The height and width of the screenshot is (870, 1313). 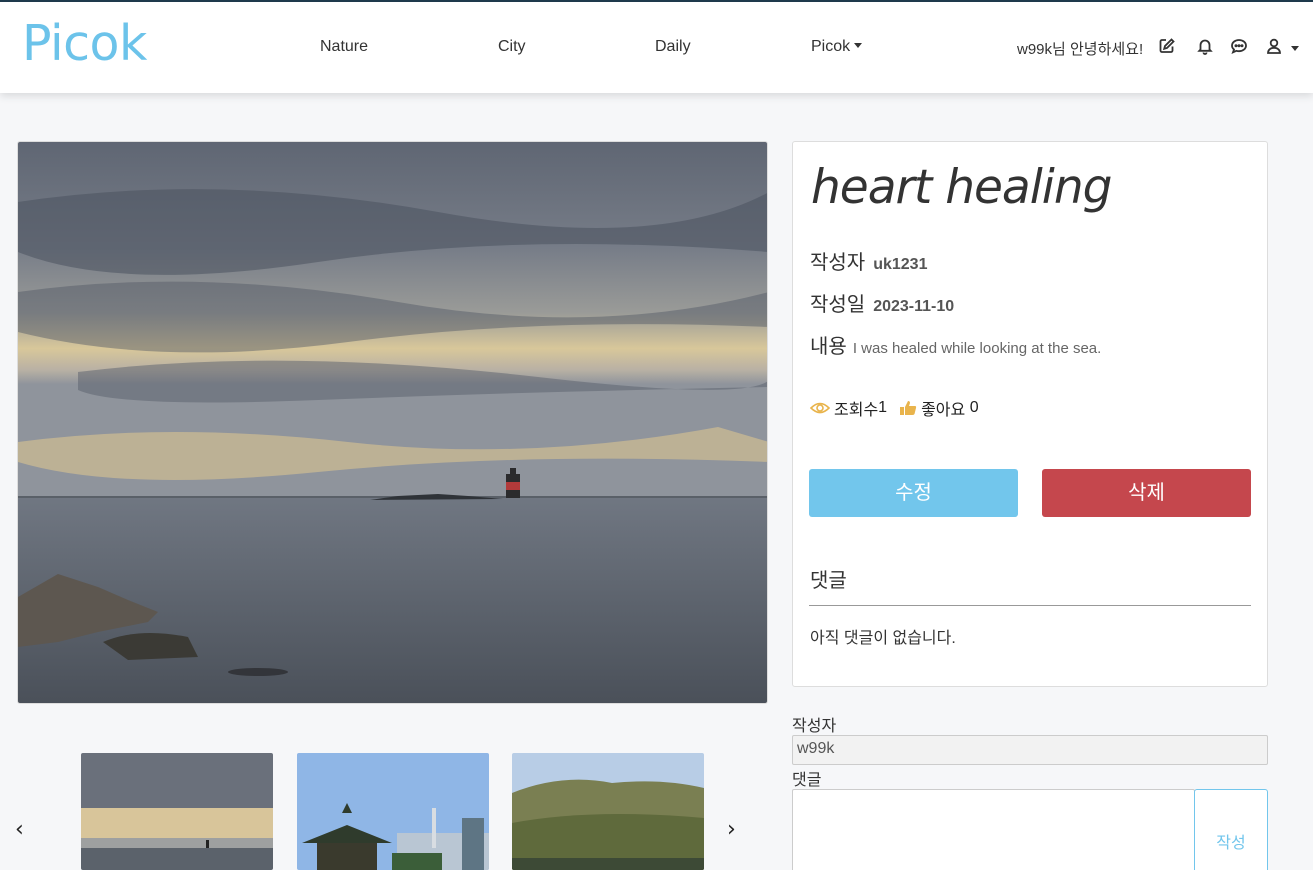 What do you see at coordinates (977, 348) in the screenshot?
I see `content-value: I was healed while looking at the sea.` at bounding box center [977, 348].